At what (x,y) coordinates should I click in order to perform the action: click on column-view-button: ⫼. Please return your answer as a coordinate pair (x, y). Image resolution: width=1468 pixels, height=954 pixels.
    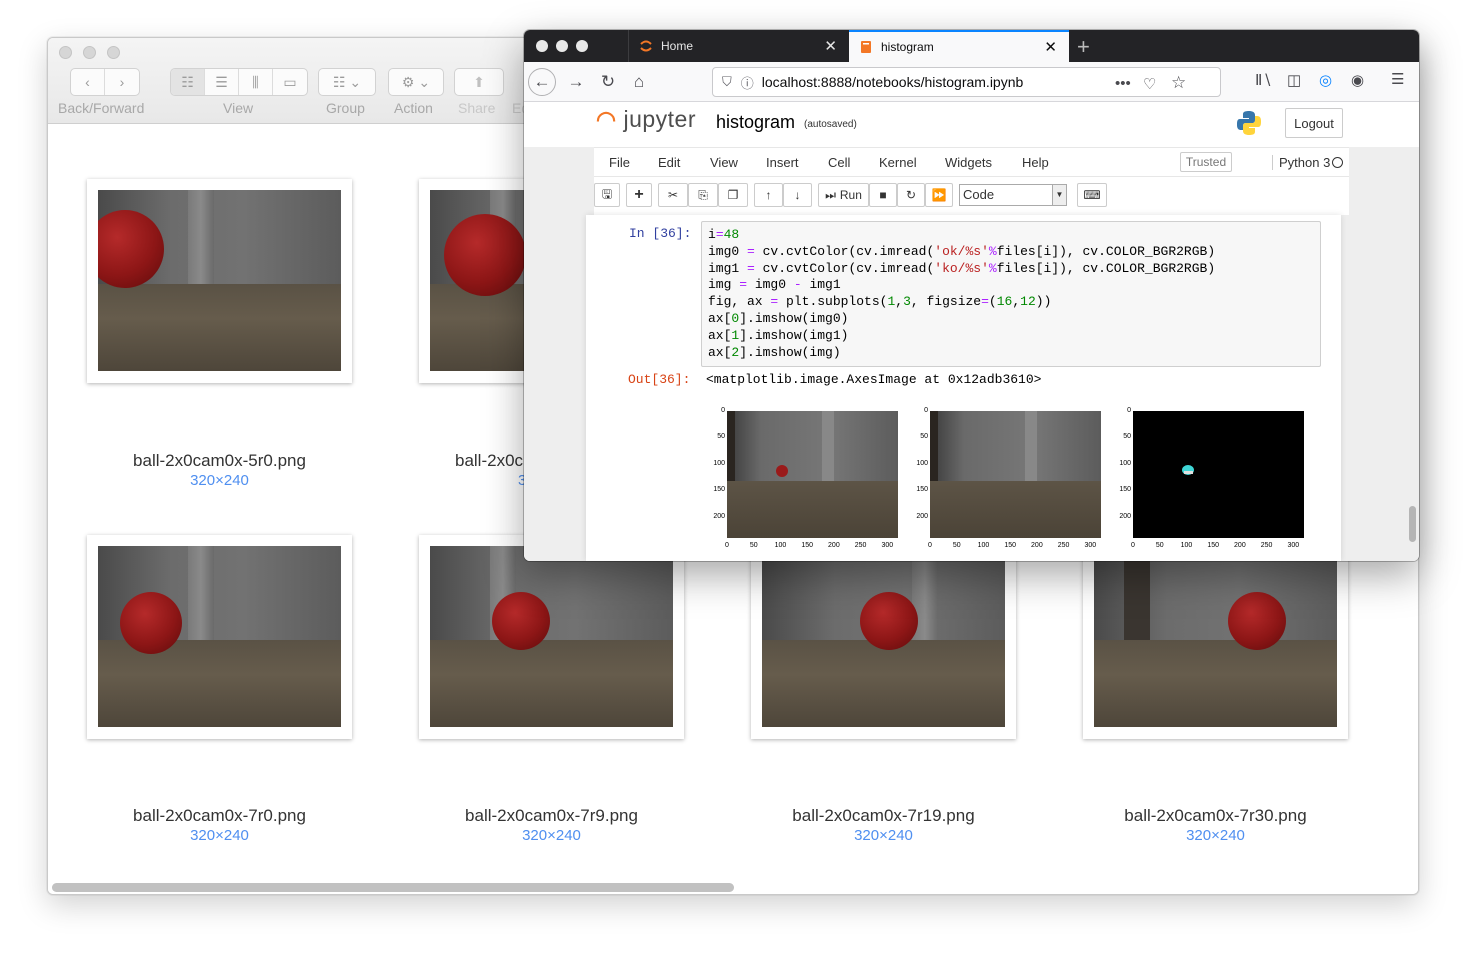
    Looking at the image, I should click on (256, 82).